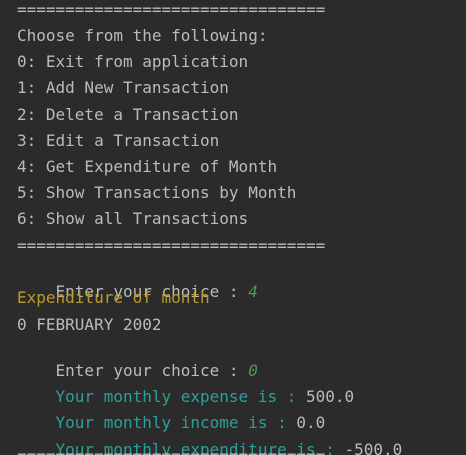  Describe the element at coordinates (147, 166) in the screenshot. I see `menu-item-expenditure: 4: Get Expenditure of Month` at that location.